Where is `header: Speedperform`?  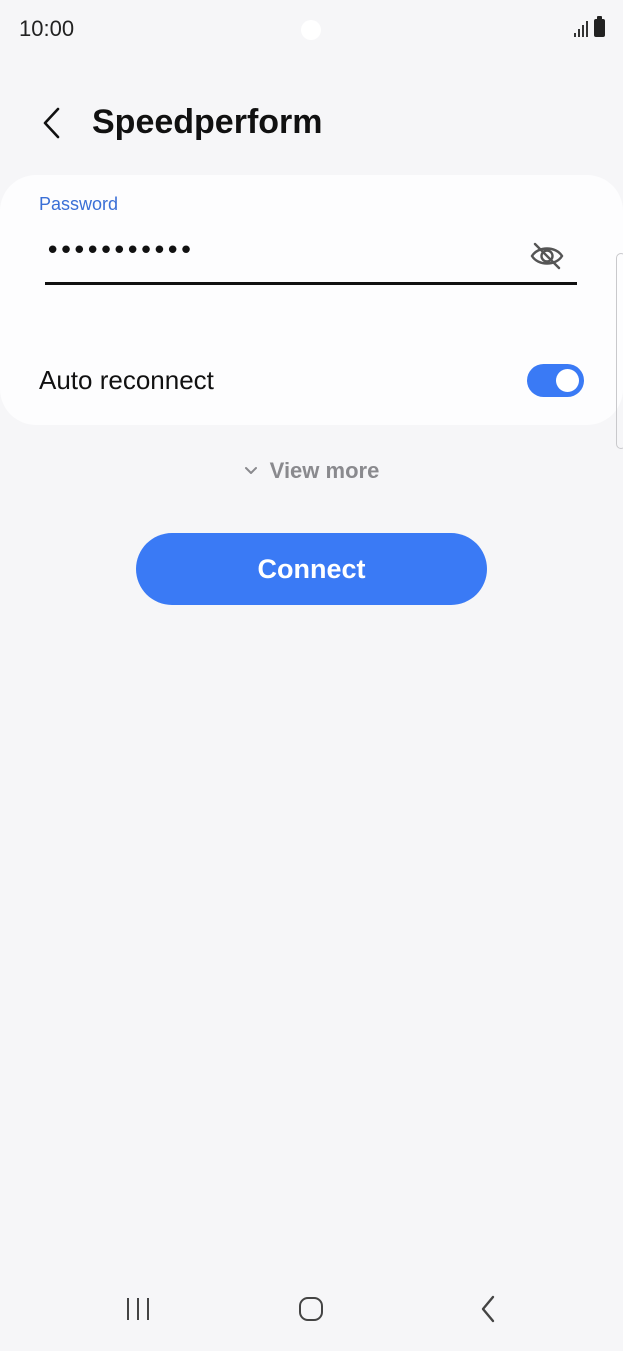 header: Speedperform is located at coordinates (311, 125).